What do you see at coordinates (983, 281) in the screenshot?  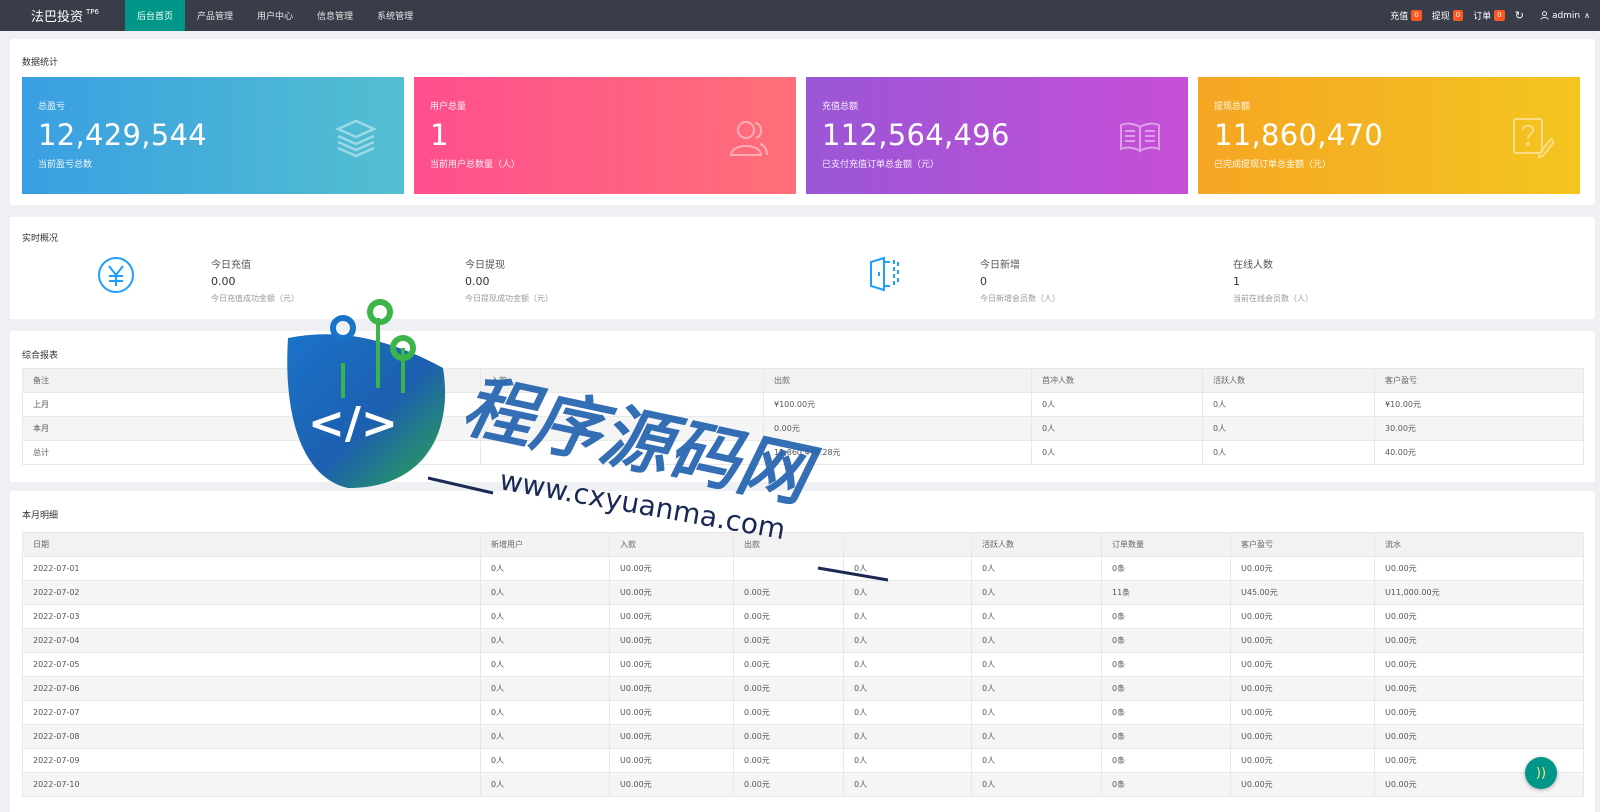 I see `today-new-value: 0` at bounding box center [983, 281].